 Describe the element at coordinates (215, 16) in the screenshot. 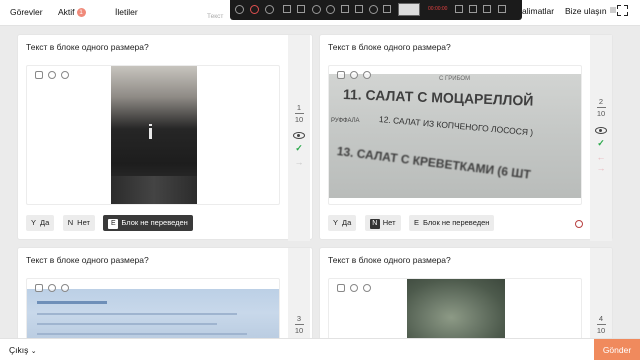

I see `ghost-text: Текст` at that location.